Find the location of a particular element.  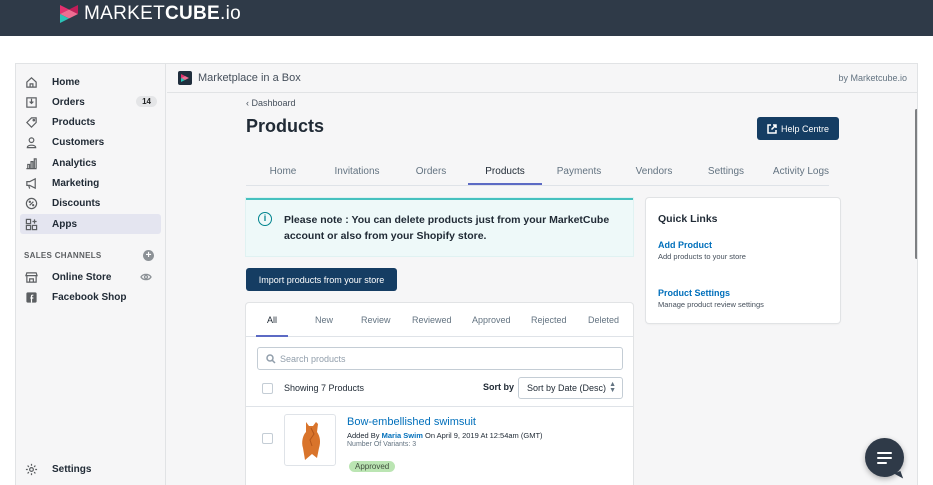

sidebar-item-label: Facebook Shop is located at coordinates (89, 297).